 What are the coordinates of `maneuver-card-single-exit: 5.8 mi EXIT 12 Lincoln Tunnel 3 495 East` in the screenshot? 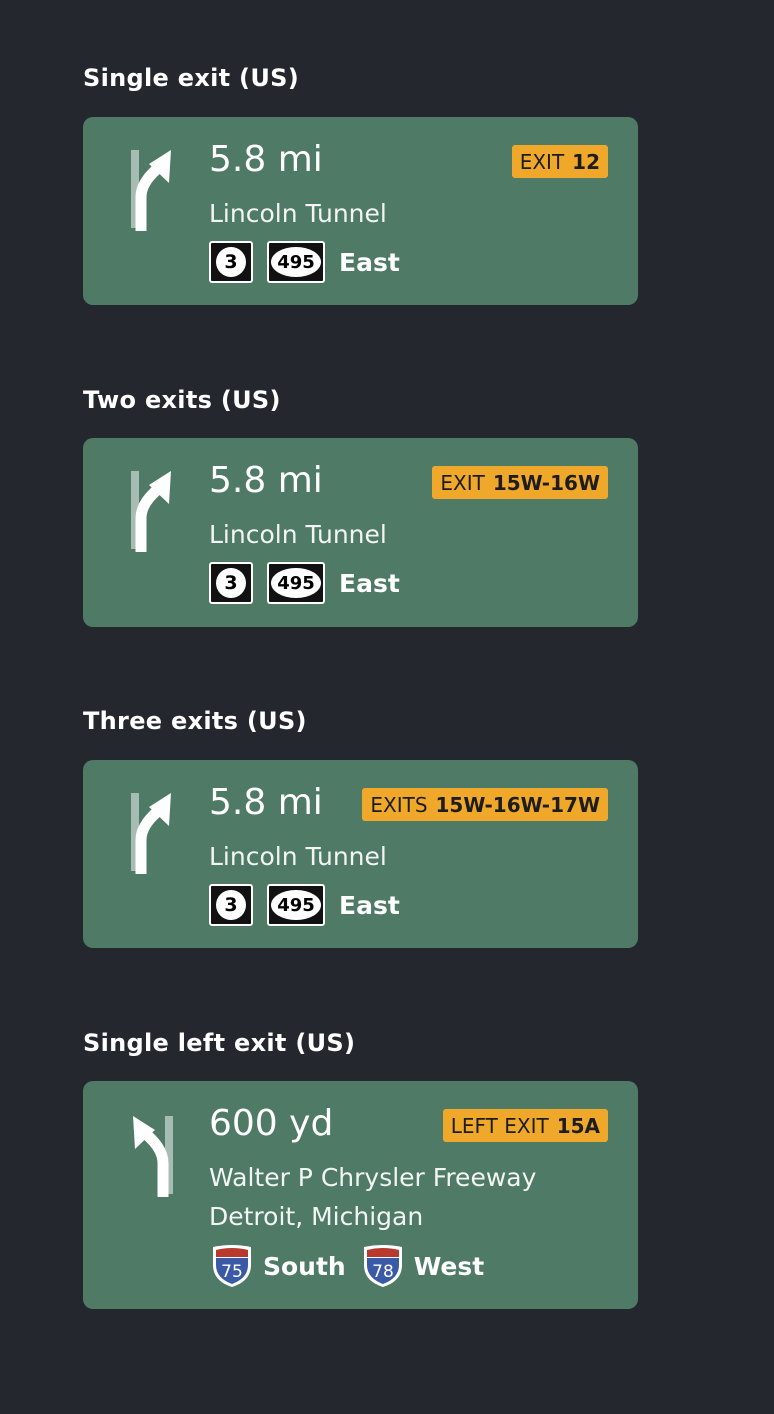 It's located at (360, 211).